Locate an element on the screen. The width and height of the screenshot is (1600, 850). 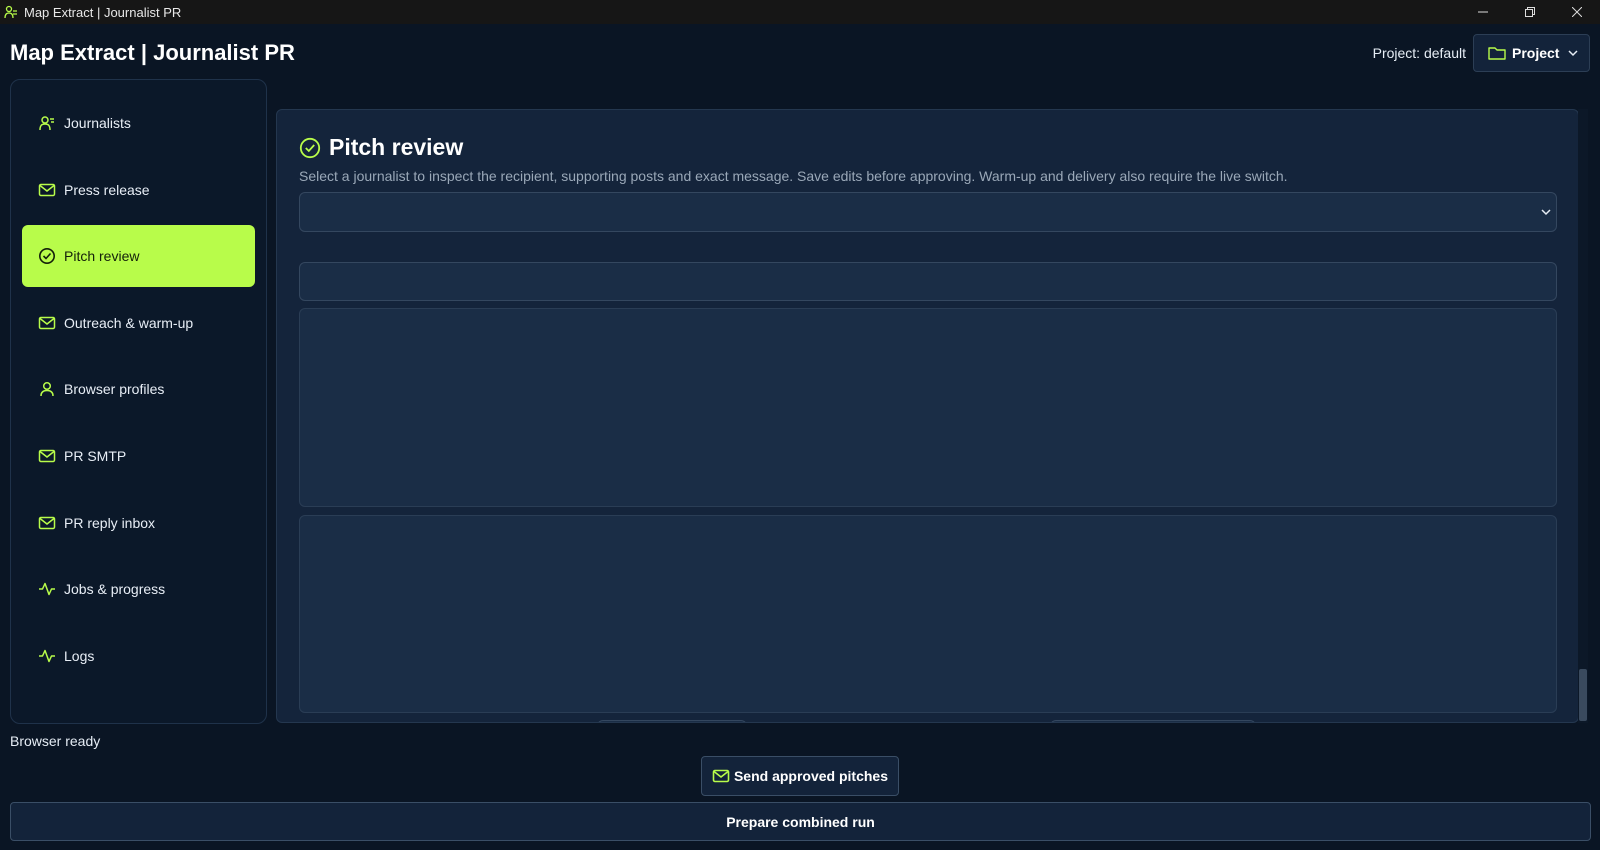
page-title: Pitch review is located at coordinates (396, 147).